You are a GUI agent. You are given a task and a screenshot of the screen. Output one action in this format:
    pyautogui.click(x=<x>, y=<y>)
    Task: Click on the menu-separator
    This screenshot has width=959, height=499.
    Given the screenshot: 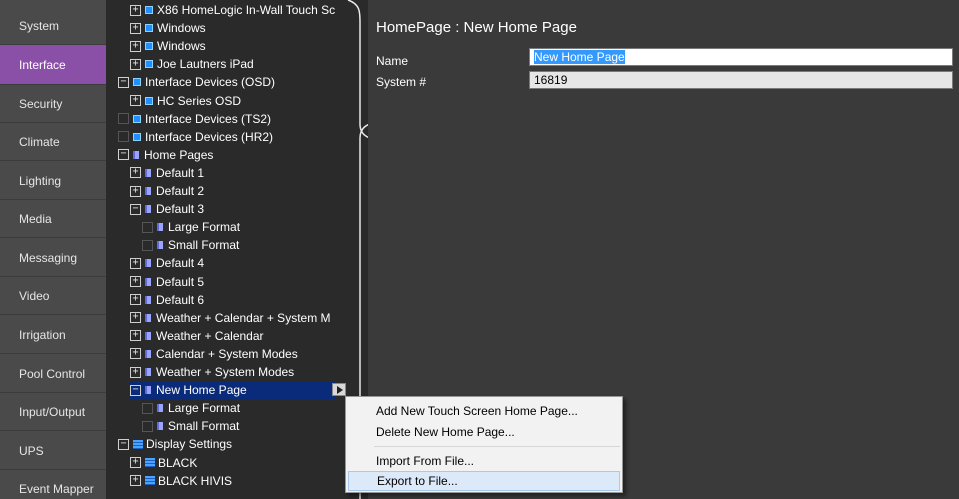 What is the action you would take?
    pyautogui.click(x=497, y=446)
    